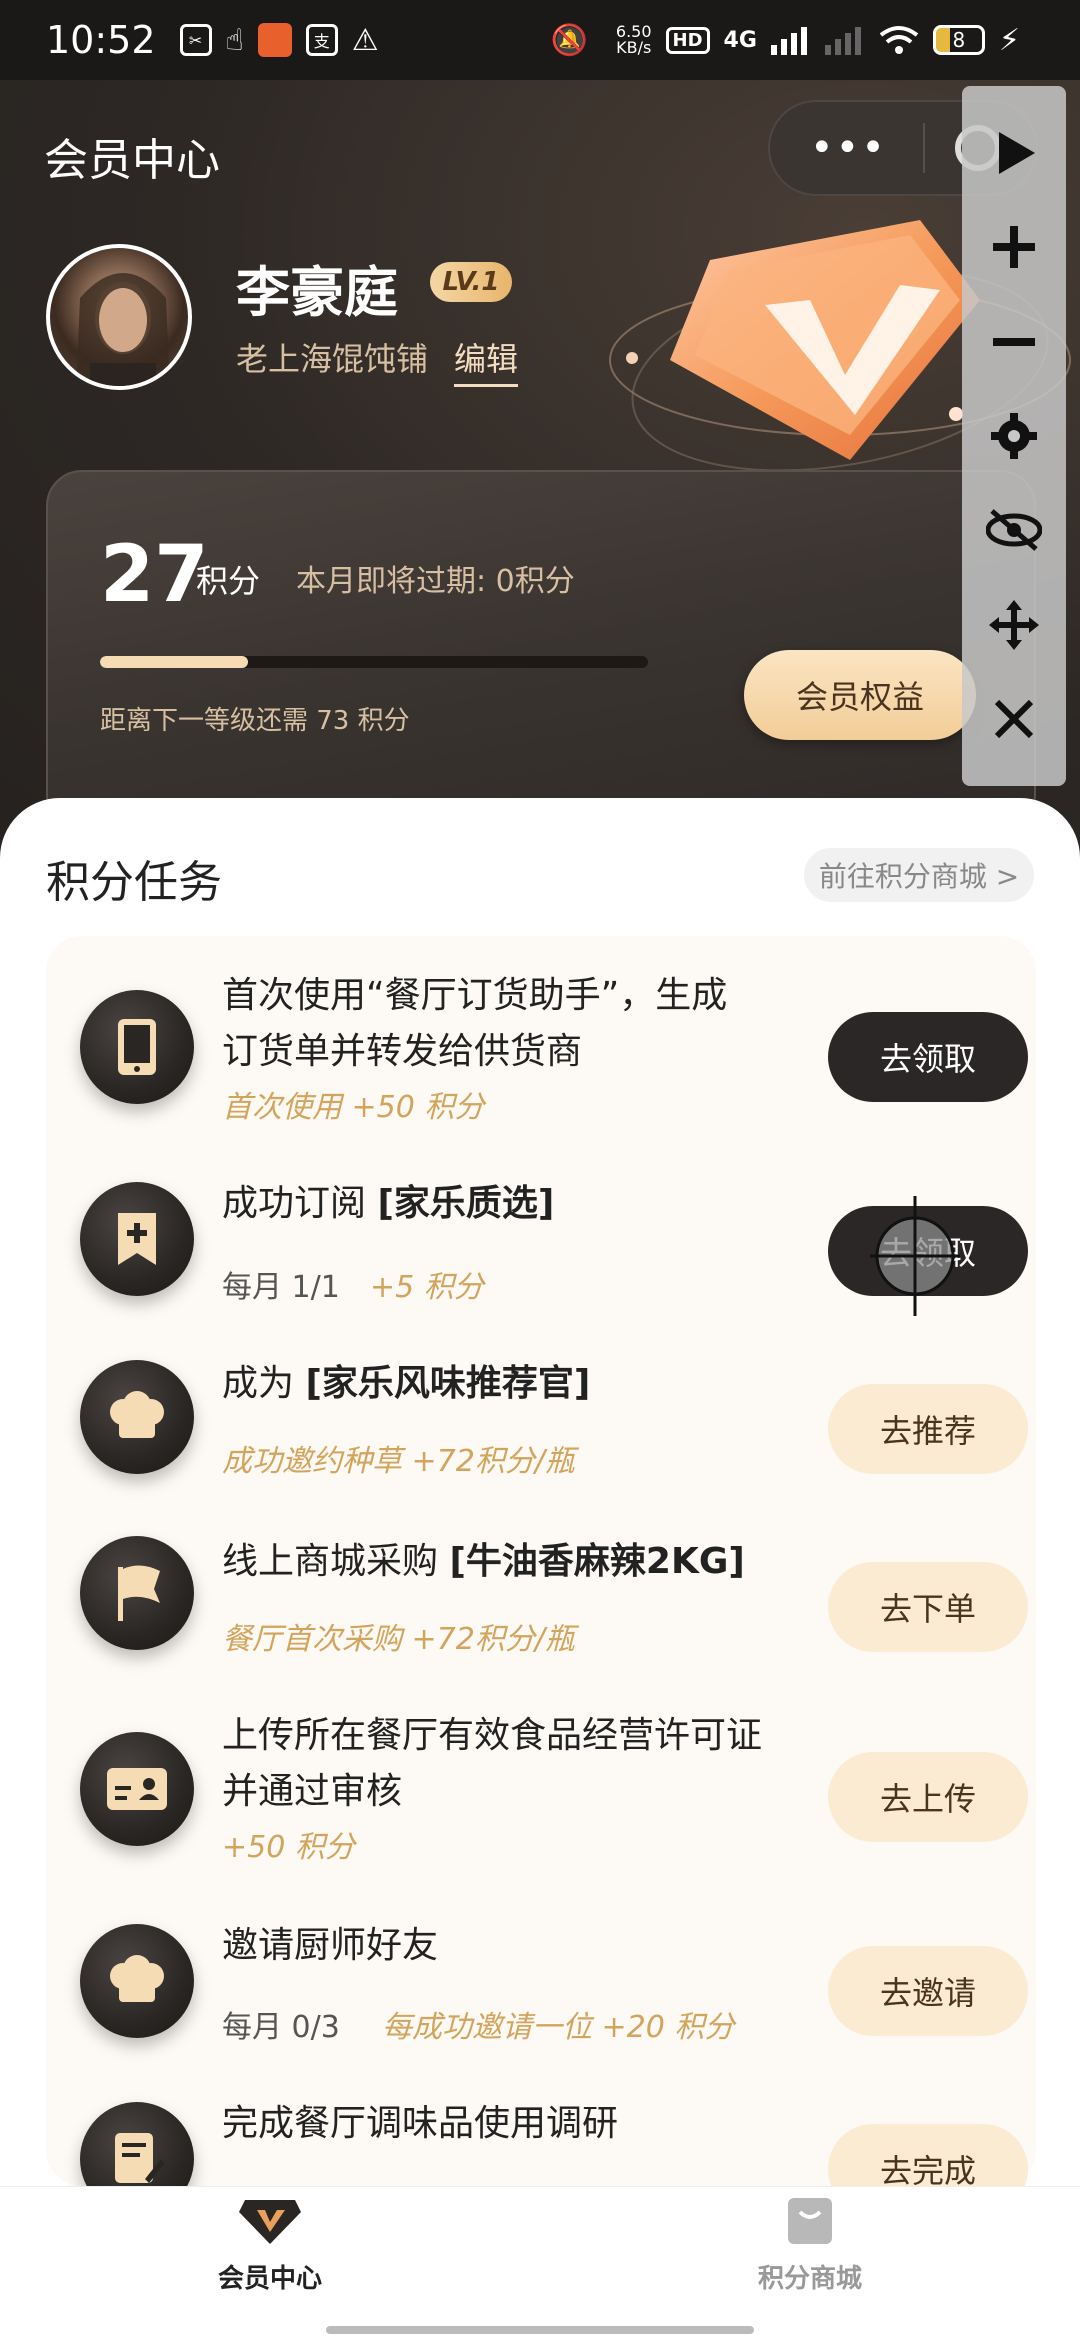  What do you see at coordinates (427, 1287) in the screenshot?
I see `task-reward: +5 积分` at bounding box center [427, 1287].